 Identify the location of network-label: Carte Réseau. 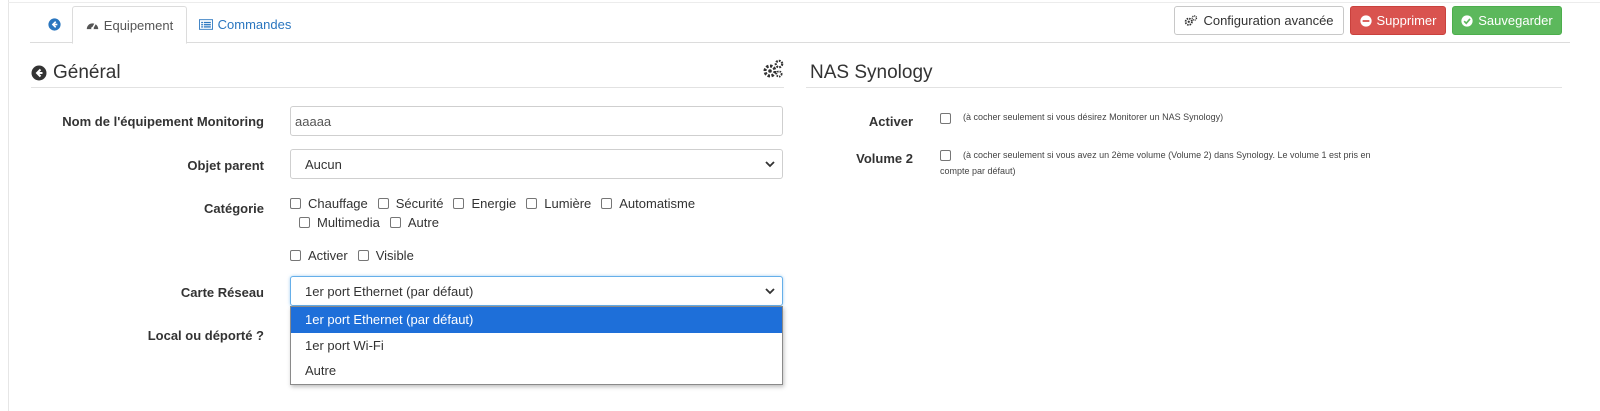
(222, 292).